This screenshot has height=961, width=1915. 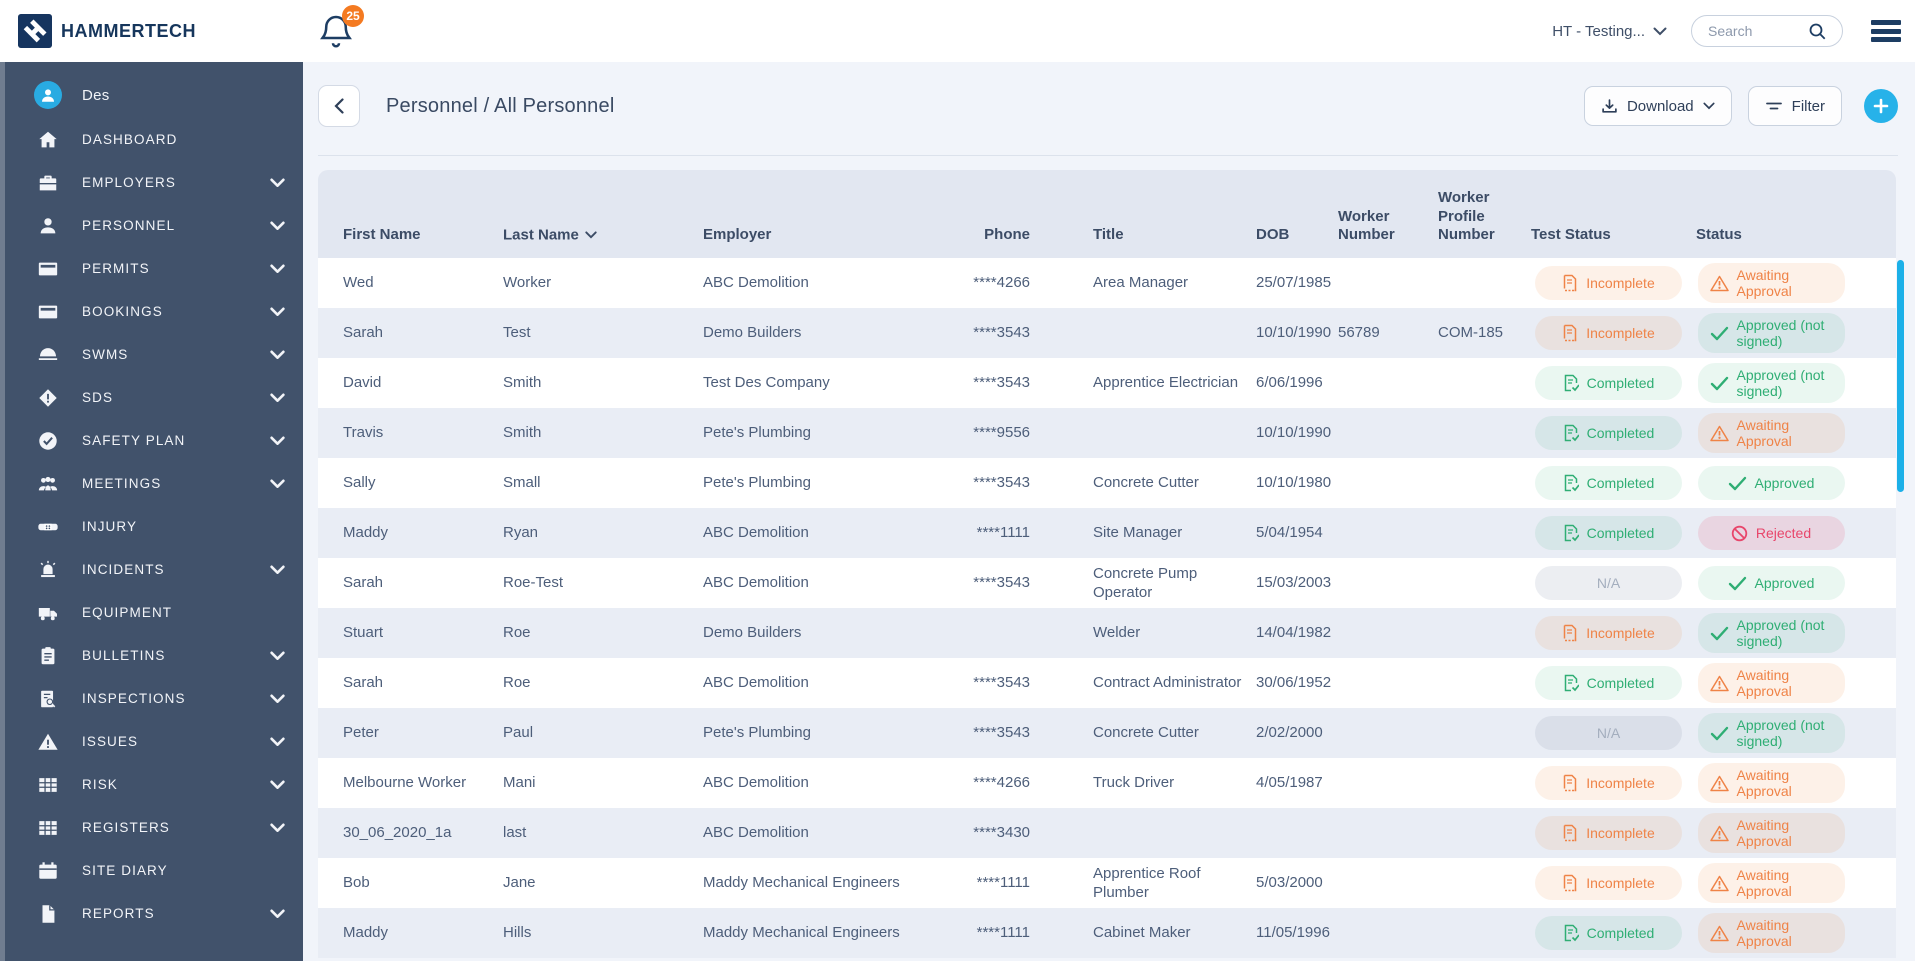 What do you see at coordinates (1162, 235) in the screenshot?
I see `column-header-title: Title` at bounding box center [1162, 235].